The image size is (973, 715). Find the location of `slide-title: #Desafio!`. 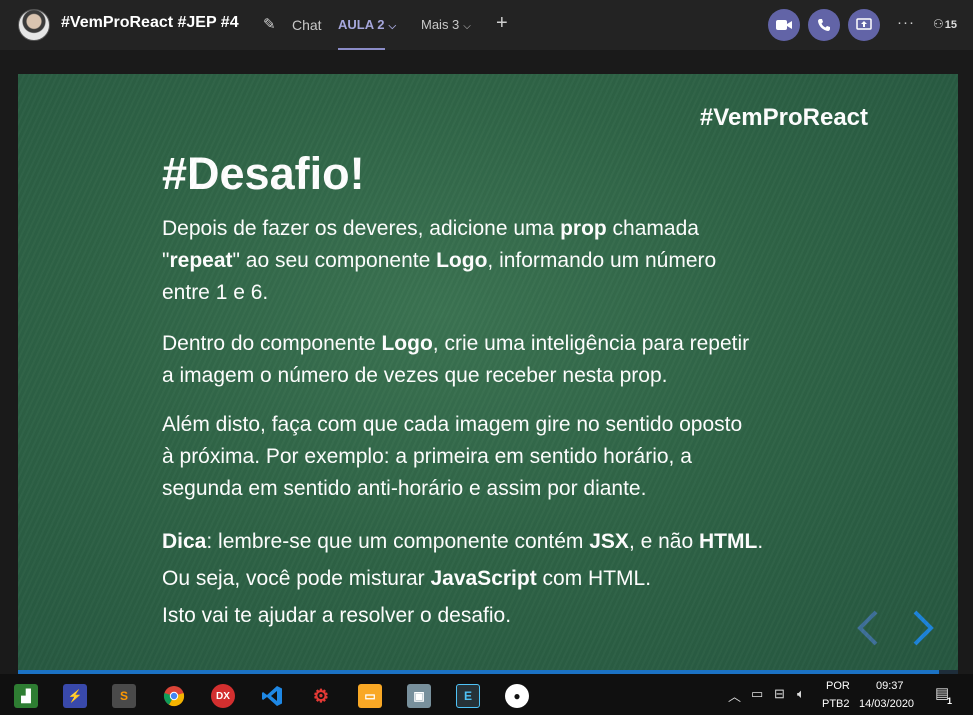

slide-title: #Desafio! is located at coordinates (263, 173).